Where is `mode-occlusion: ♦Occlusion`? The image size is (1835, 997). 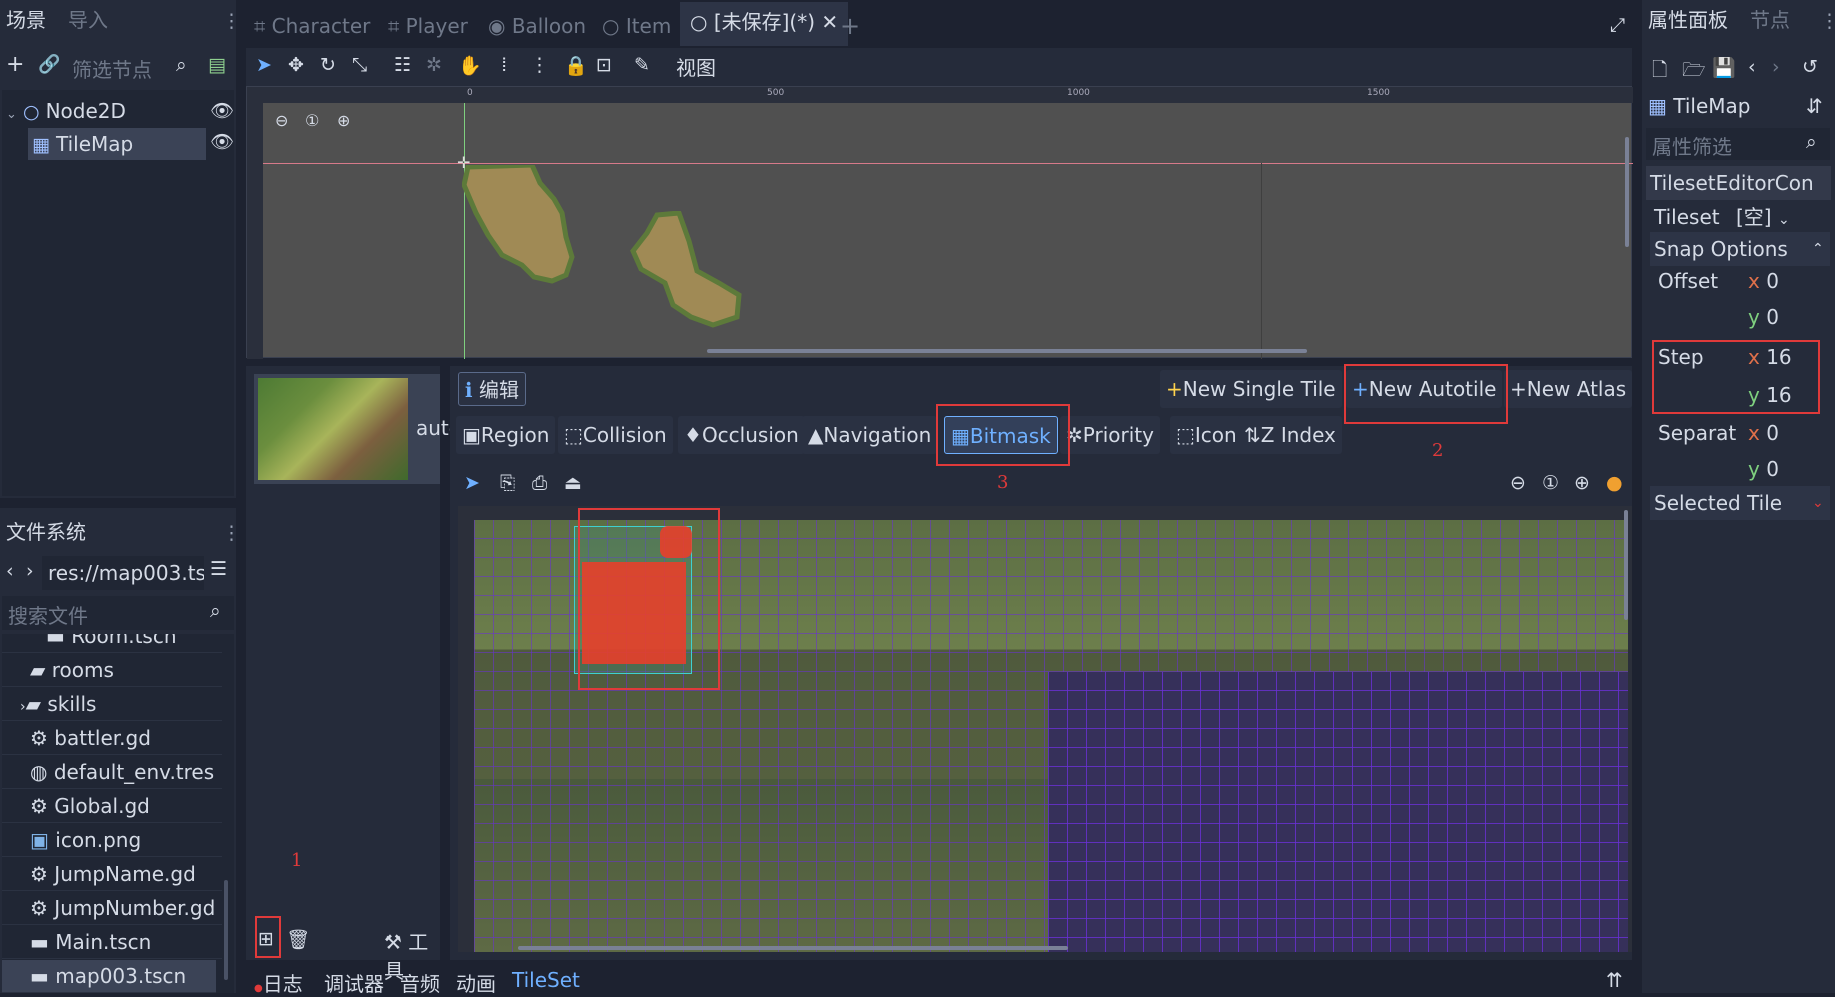
mode-occlusion: ♦Occlusion is located at coordinates (741, 435).